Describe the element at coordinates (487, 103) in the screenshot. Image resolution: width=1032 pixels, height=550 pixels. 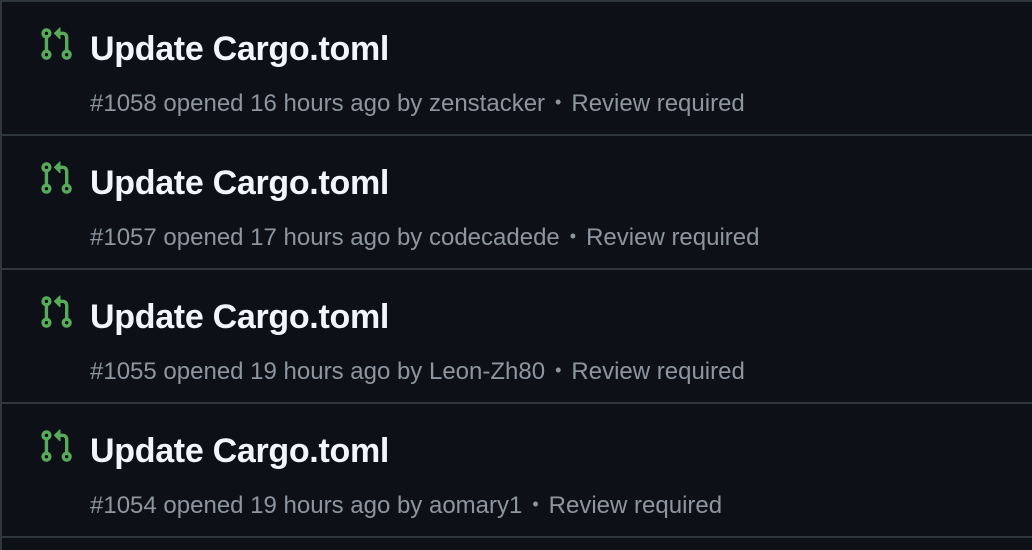
I see `author-link: zenstacker` at that location.